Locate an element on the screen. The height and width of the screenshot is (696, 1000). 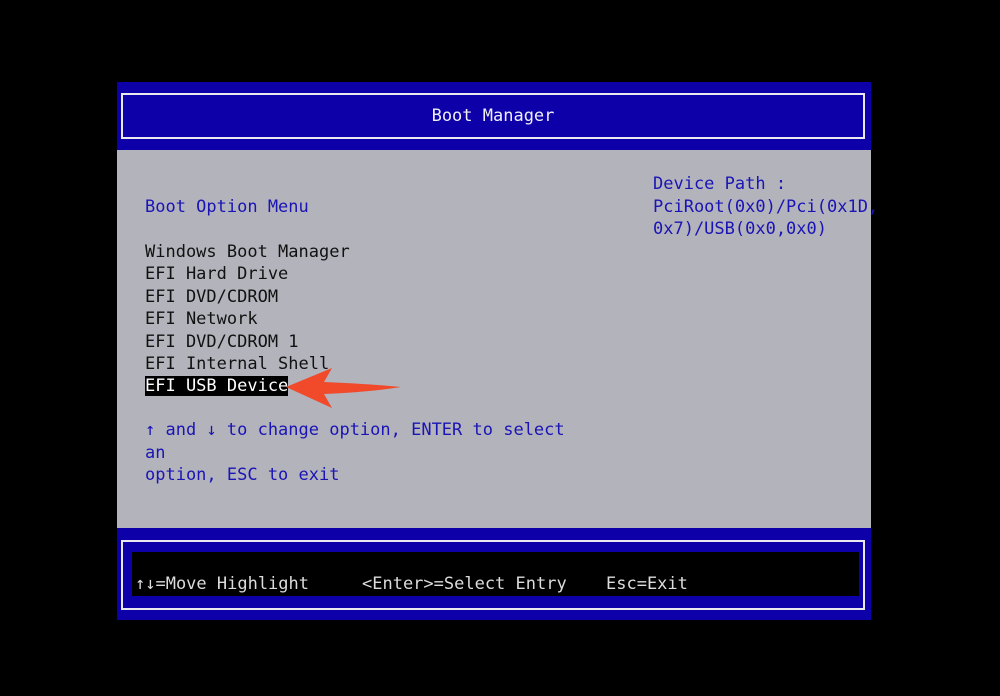
title-frame: Boot Manager is located at coordinates (493, 116).